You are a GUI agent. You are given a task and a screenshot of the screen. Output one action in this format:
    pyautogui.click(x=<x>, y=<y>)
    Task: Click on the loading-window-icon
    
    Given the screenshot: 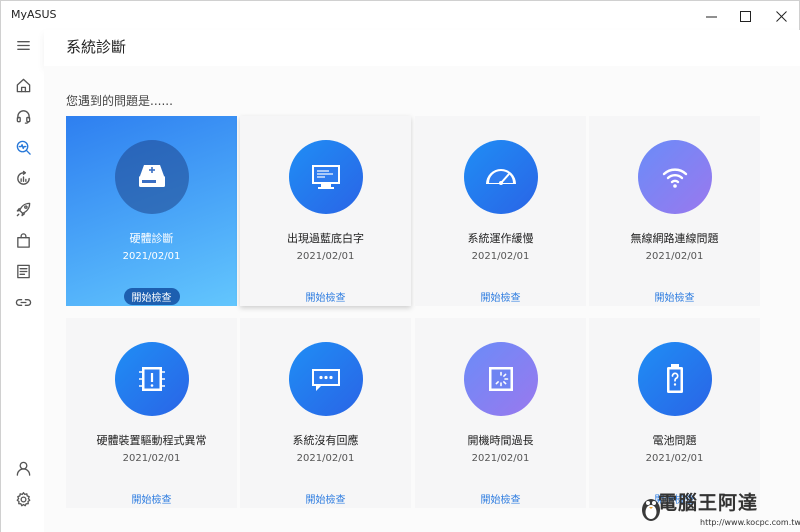 What is the action you would take?
    pyautogui.click(x=500, y=379)
    